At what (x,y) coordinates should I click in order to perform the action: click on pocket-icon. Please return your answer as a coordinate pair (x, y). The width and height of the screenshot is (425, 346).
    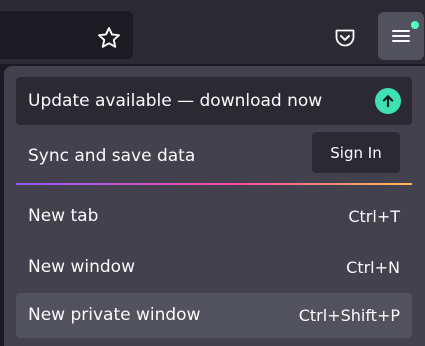
    Looking at the image, I should click on (345, 38).